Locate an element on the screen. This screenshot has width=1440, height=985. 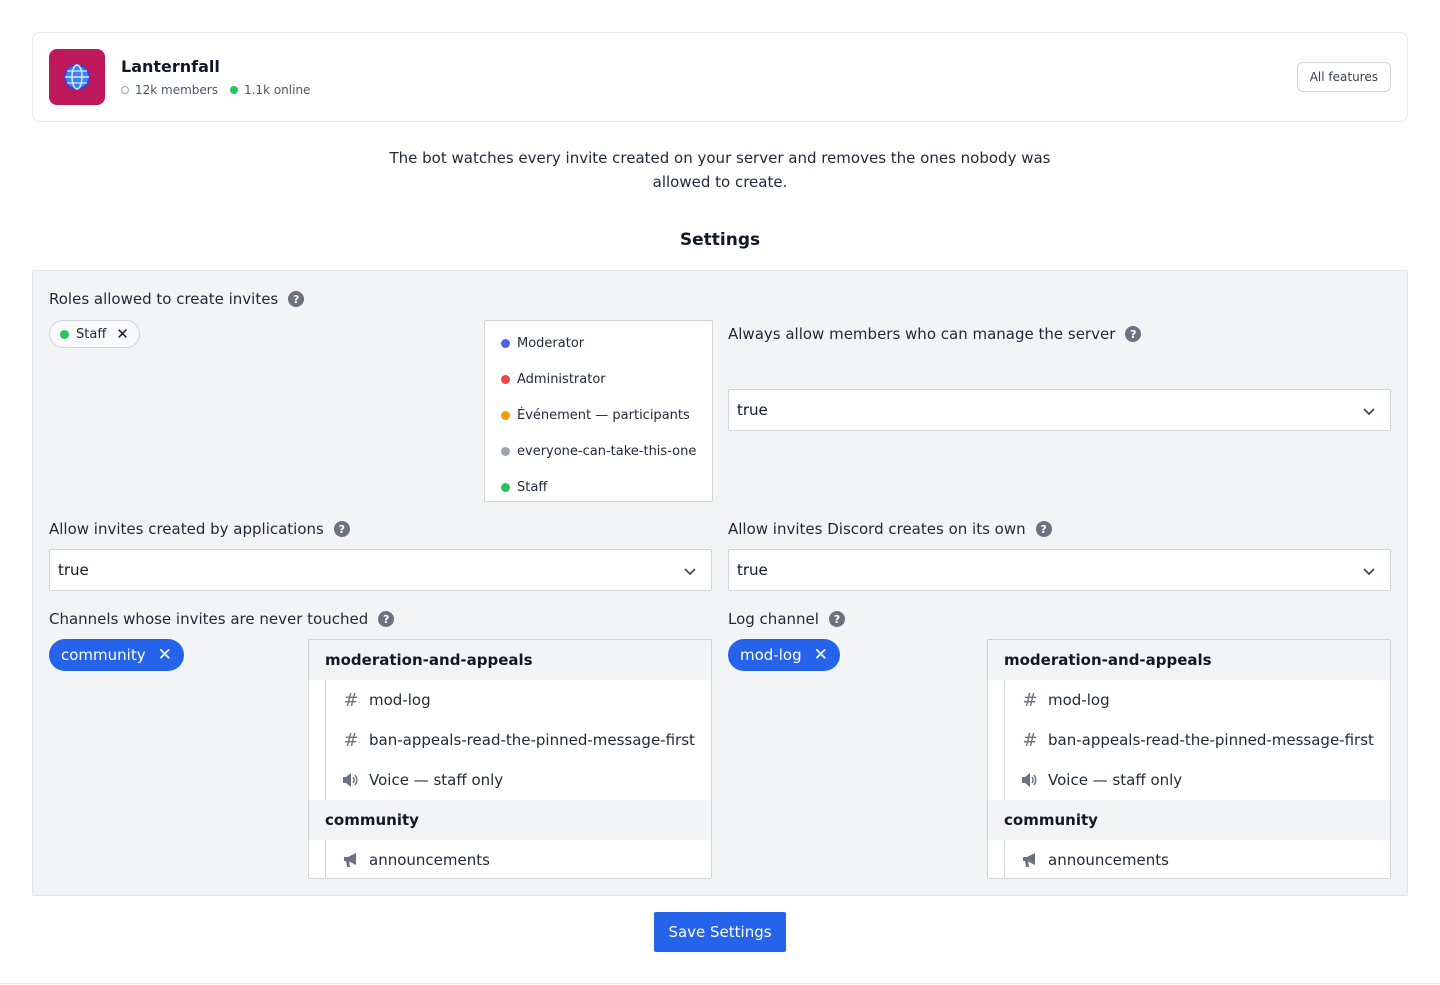
log-channel-label-text: Log channel is located at coordinates (773, 619).